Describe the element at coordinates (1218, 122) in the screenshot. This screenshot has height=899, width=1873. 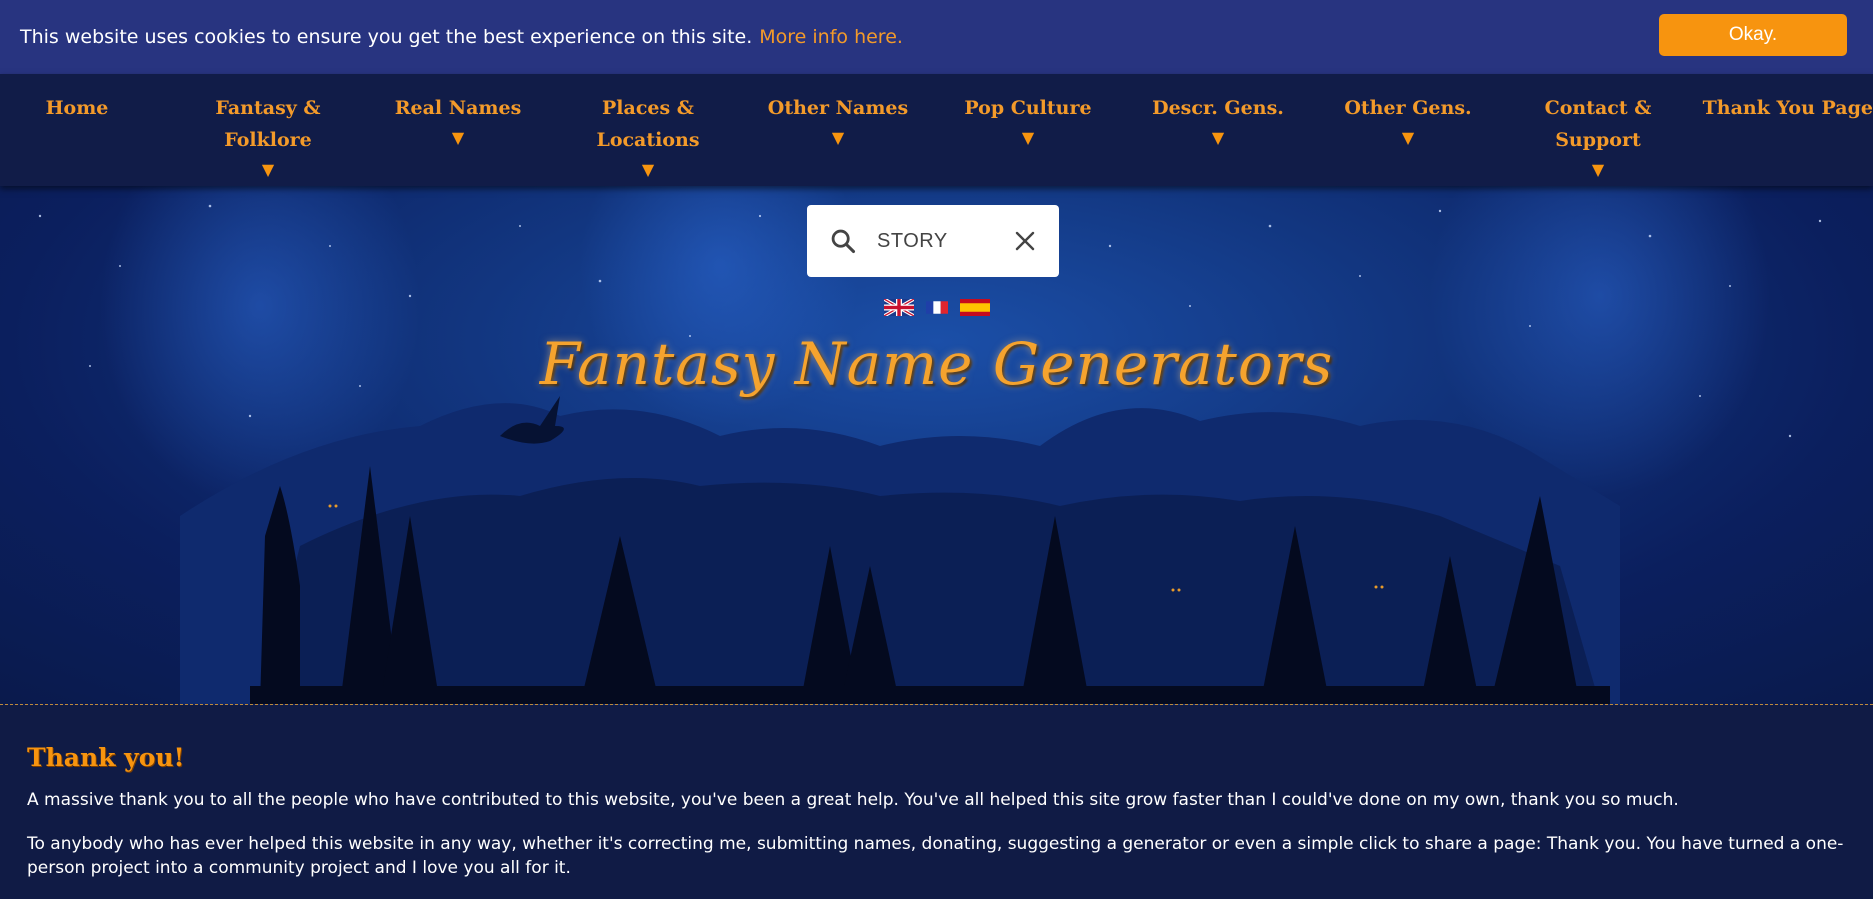
I see `nav-item-descr-gens: Descr. Gens. ▼` at that location.